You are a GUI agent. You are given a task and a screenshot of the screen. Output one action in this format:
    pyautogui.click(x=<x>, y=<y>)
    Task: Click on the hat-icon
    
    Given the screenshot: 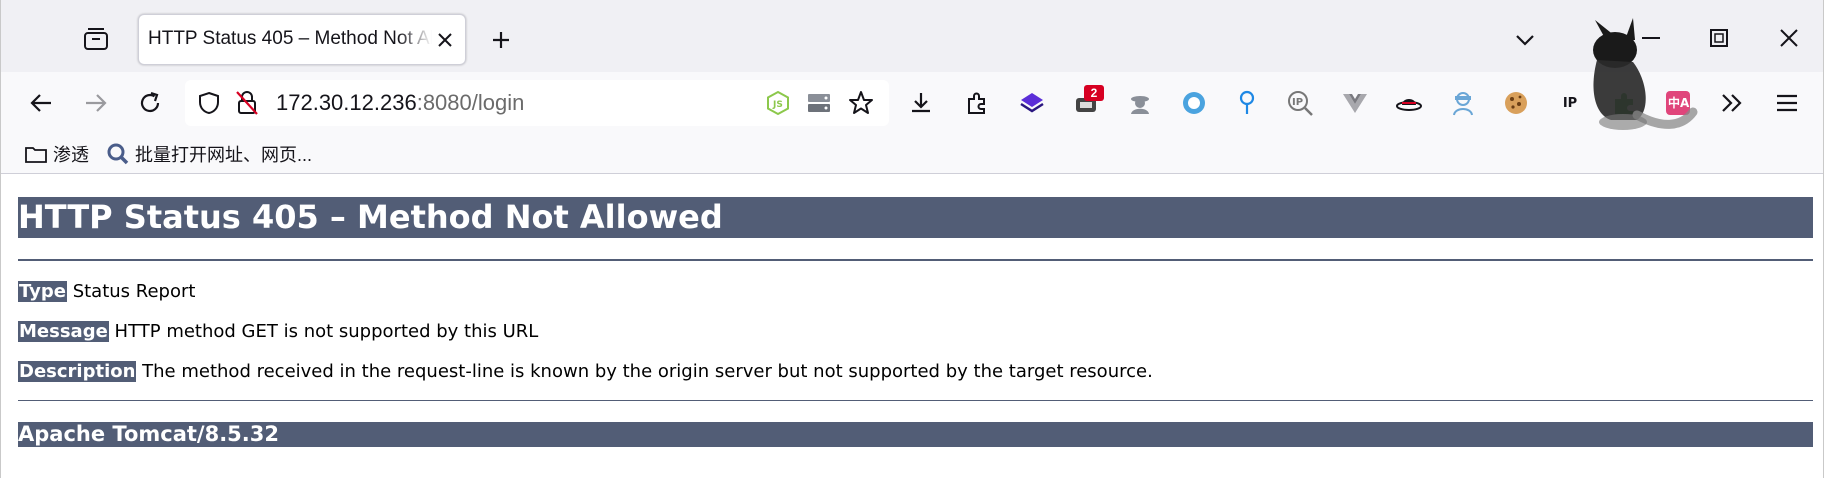 What is the action you would take?
    pyautogui.click(x=1409, y=103)
    